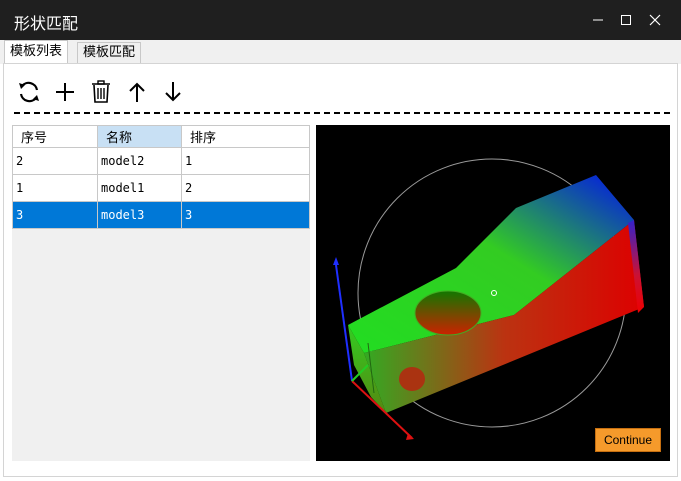 This screenshot has height=481, width=681. I want to click on table-row: 1 model1 2, so click(161, 188).